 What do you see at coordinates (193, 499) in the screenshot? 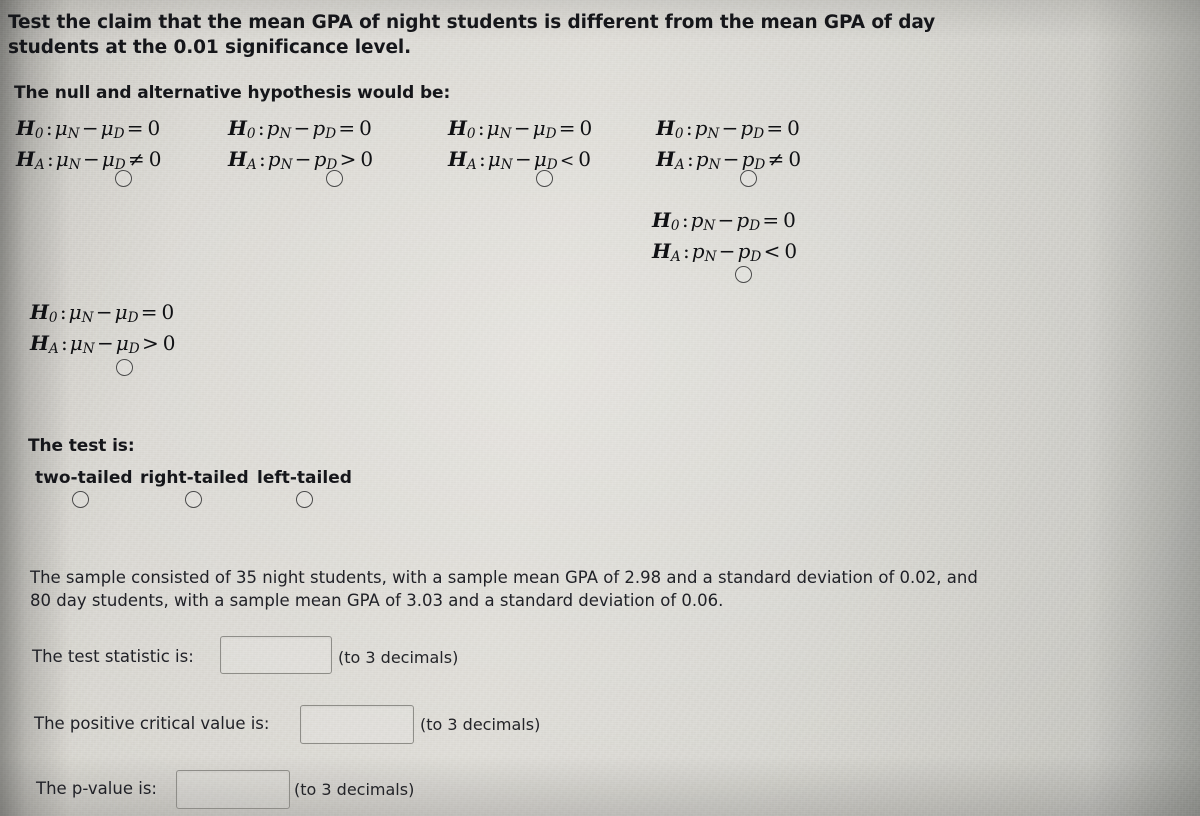
I see `tail-option-right-tailed-radio` at bounding box center [193, 499].